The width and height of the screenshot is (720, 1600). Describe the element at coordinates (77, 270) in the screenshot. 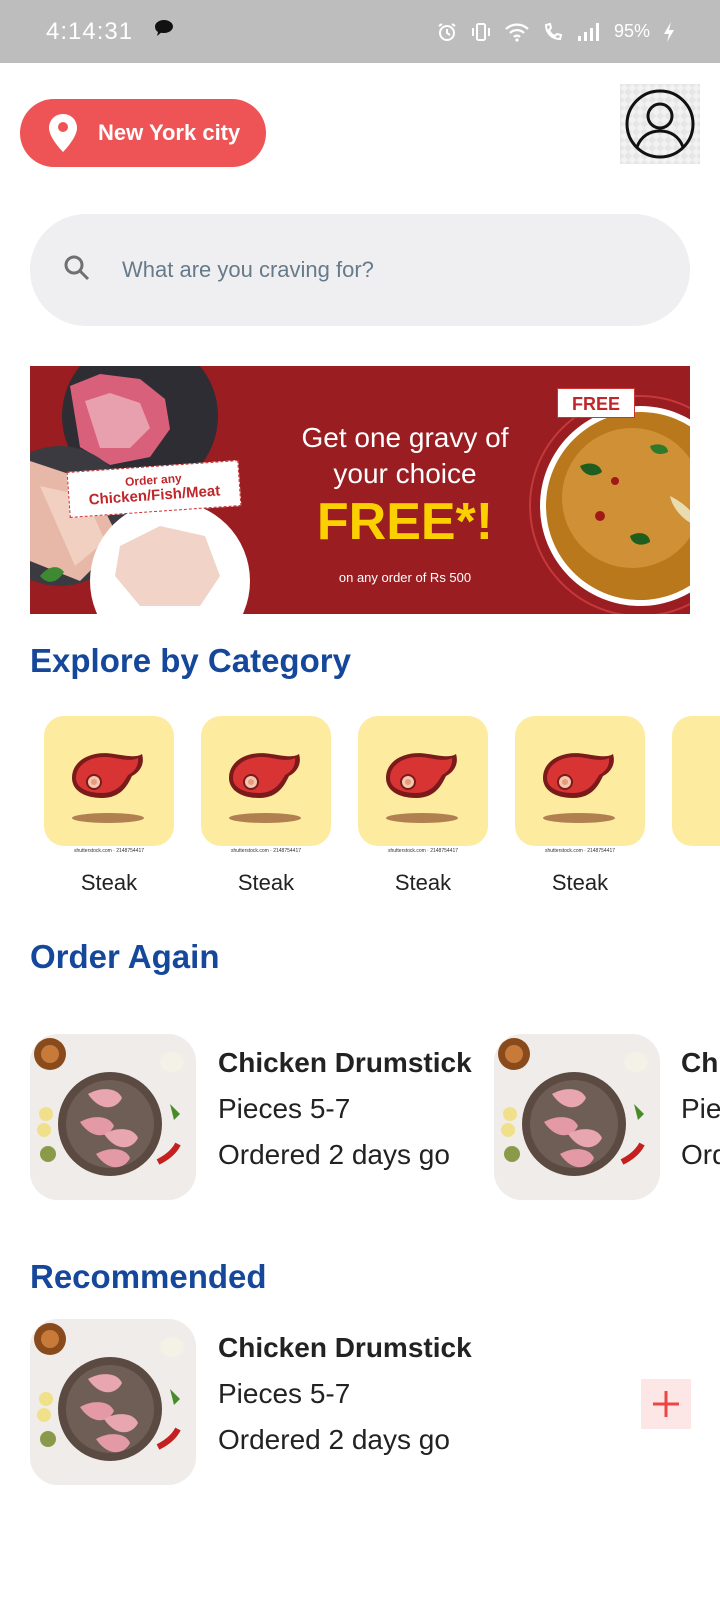

I see `search-icon` at that location.